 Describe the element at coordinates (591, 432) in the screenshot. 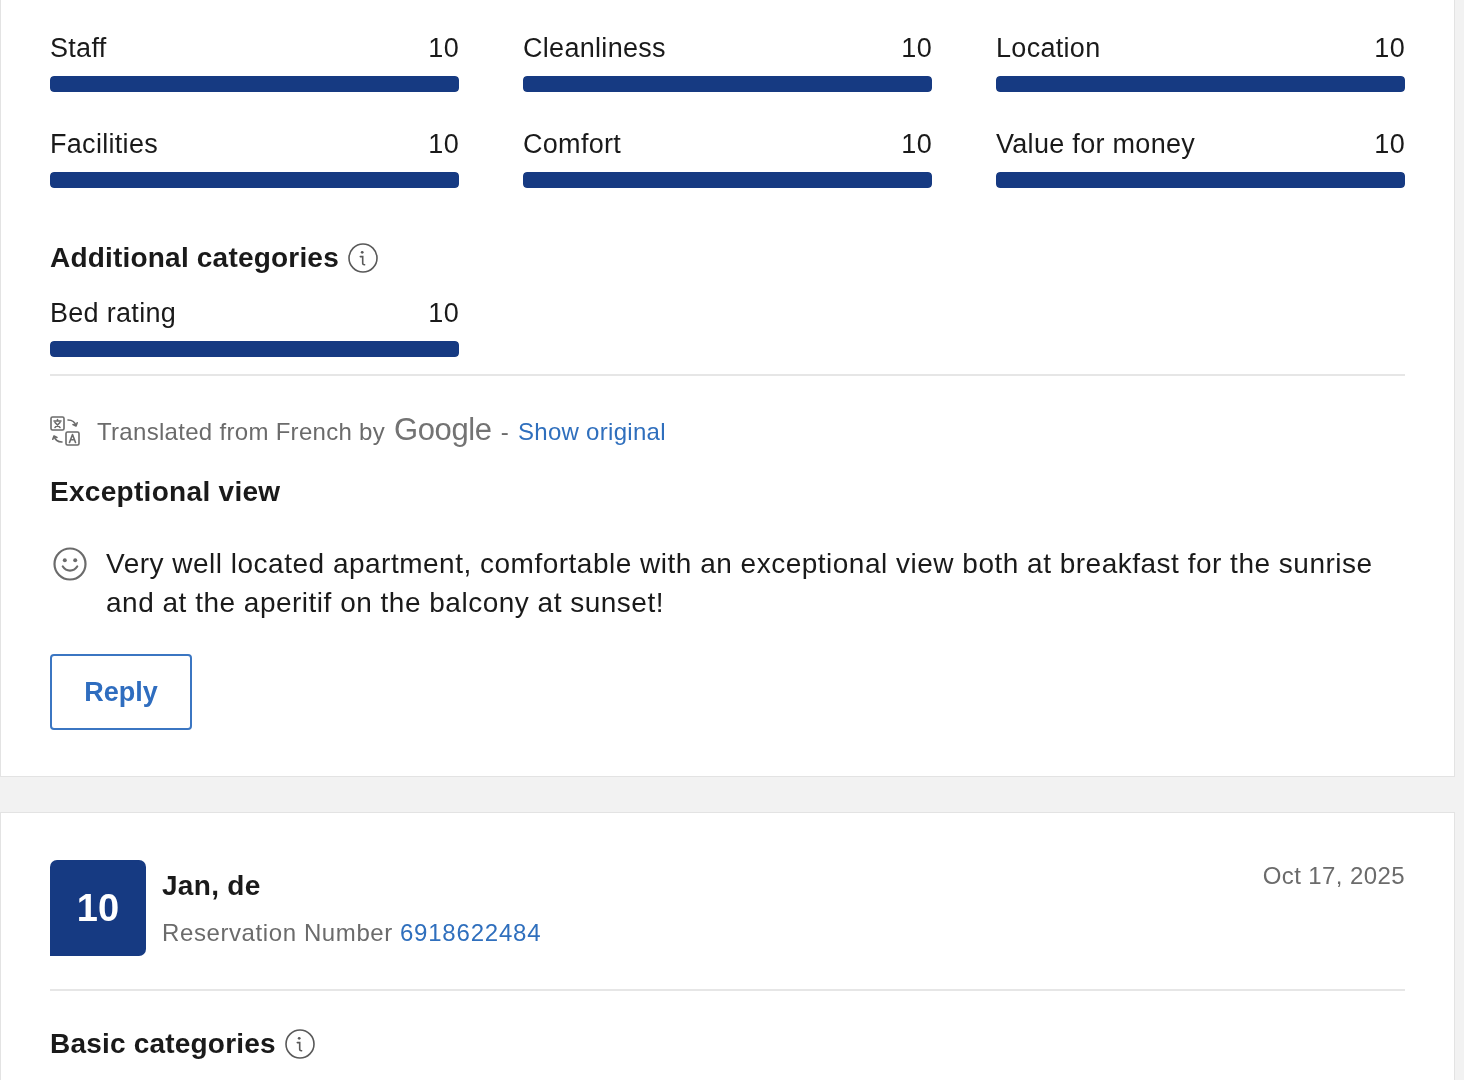

I see `show-original-link: Show original` at that location.